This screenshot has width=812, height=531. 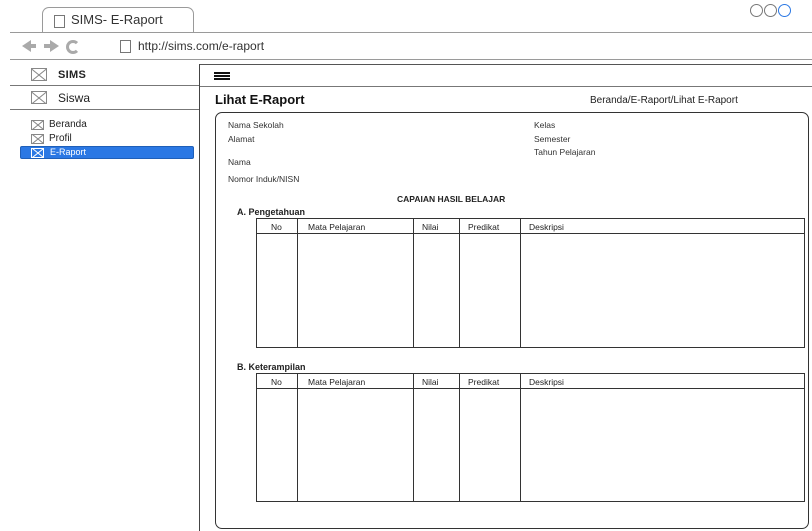 I want to click on hamburger-menu-icon, so click(x=222, y=76).